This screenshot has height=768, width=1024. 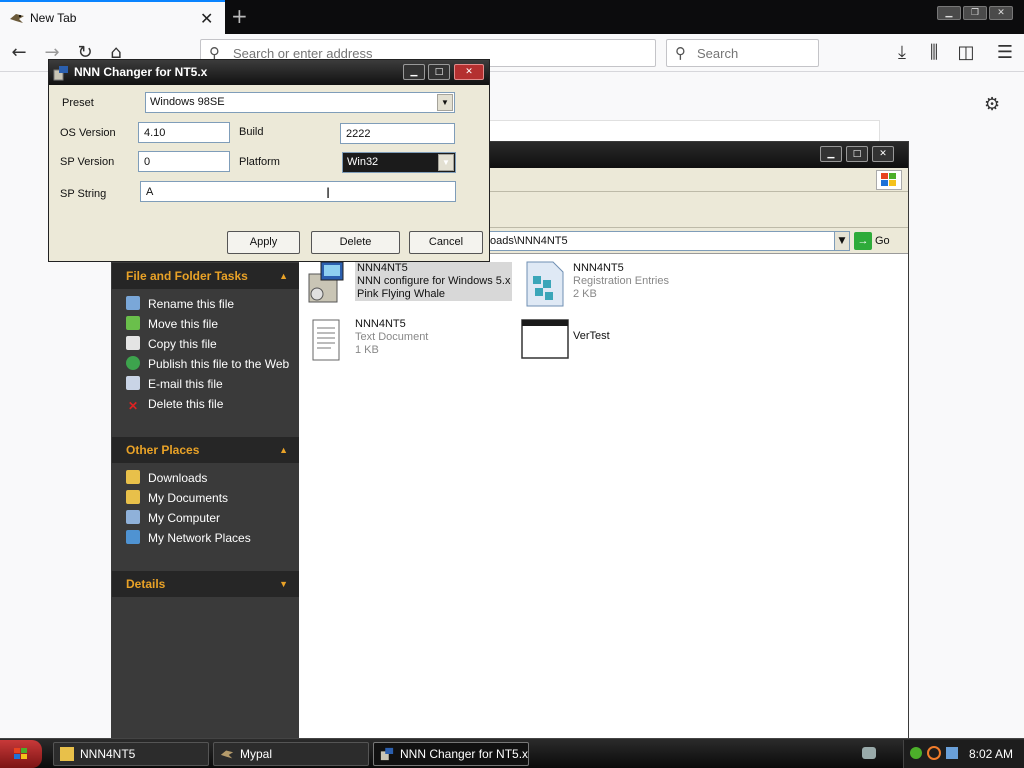 I want to click on task-label: Move this file, so click(x=183, y=324).